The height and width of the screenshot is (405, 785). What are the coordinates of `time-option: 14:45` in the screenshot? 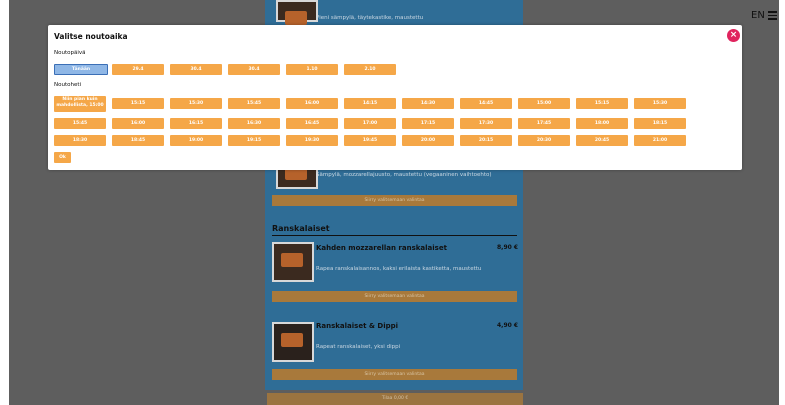 It's located at (486, 103).